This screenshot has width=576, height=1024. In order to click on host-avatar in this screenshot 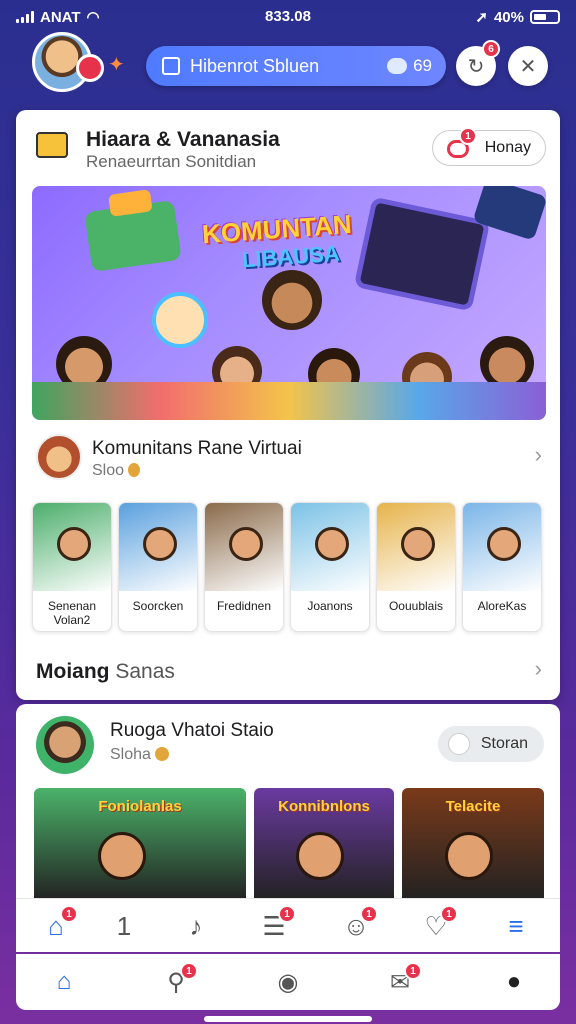, I will do `click(65, 745)`.